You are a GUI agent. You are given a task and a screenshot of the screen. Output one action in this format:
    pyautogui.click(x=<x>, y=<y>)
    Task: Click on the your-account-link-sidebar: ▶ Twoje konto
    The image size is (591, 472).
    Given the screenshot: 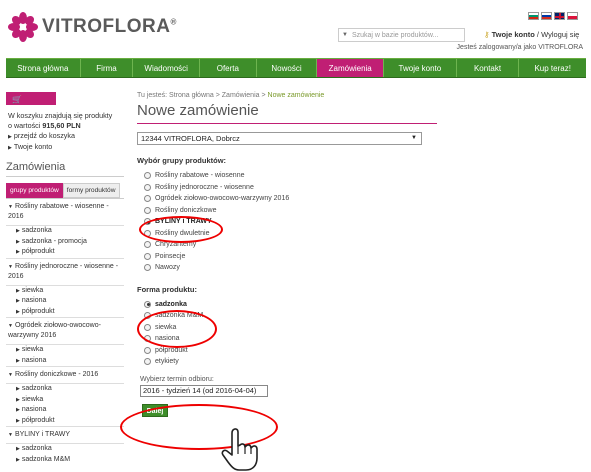 What is the action you would take?
    pyautogui.click(x=65, y=147)
    